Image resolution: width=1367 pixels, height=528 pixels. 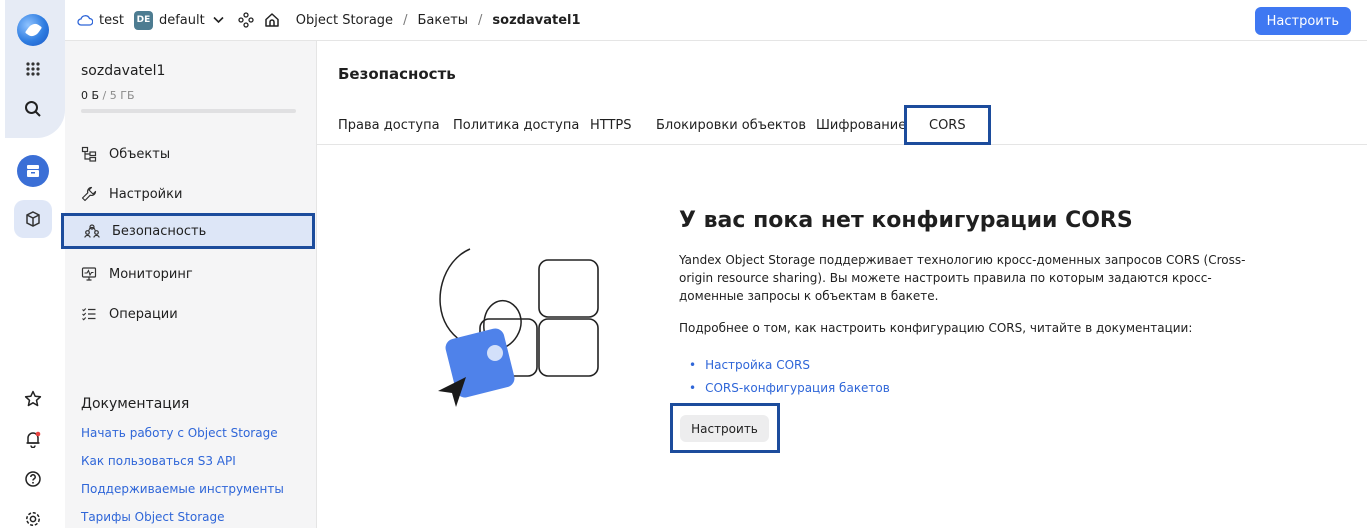 What do you see at coordinates (158, 461) in the screenshot?
I see `docs-link-s3-api: Как пользоваться S3 API` at bounding box center [158, 461].